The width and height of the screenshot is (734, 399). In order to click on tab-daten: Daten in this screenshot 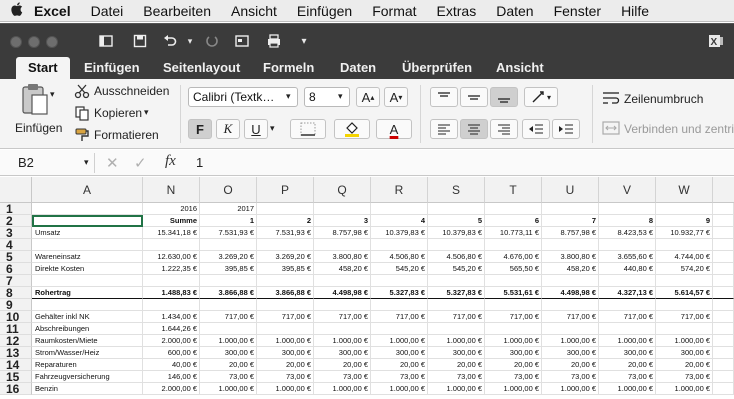, I will do `click(358, 68)`.